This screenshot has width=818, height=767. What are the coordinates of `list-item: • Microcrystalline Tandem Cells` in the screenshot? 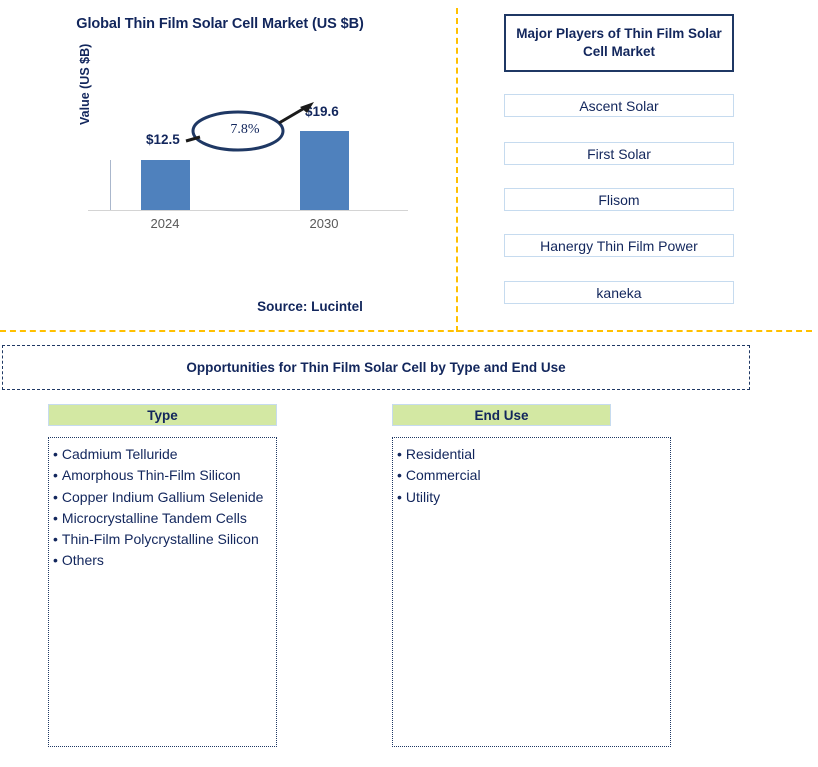 It's located at (162, 518).